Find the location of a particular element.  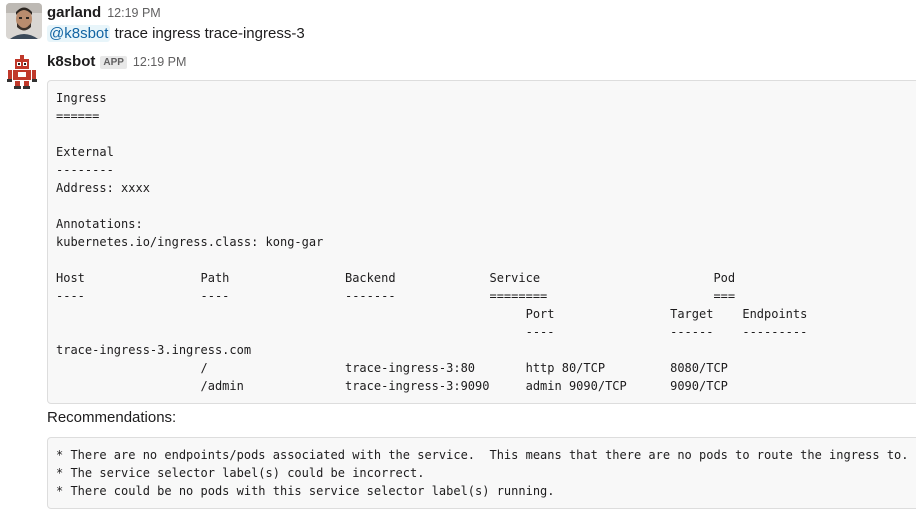

message-text: @k8sbot trace ingress trace-ingress-3 is located at coordinates (176, 33).